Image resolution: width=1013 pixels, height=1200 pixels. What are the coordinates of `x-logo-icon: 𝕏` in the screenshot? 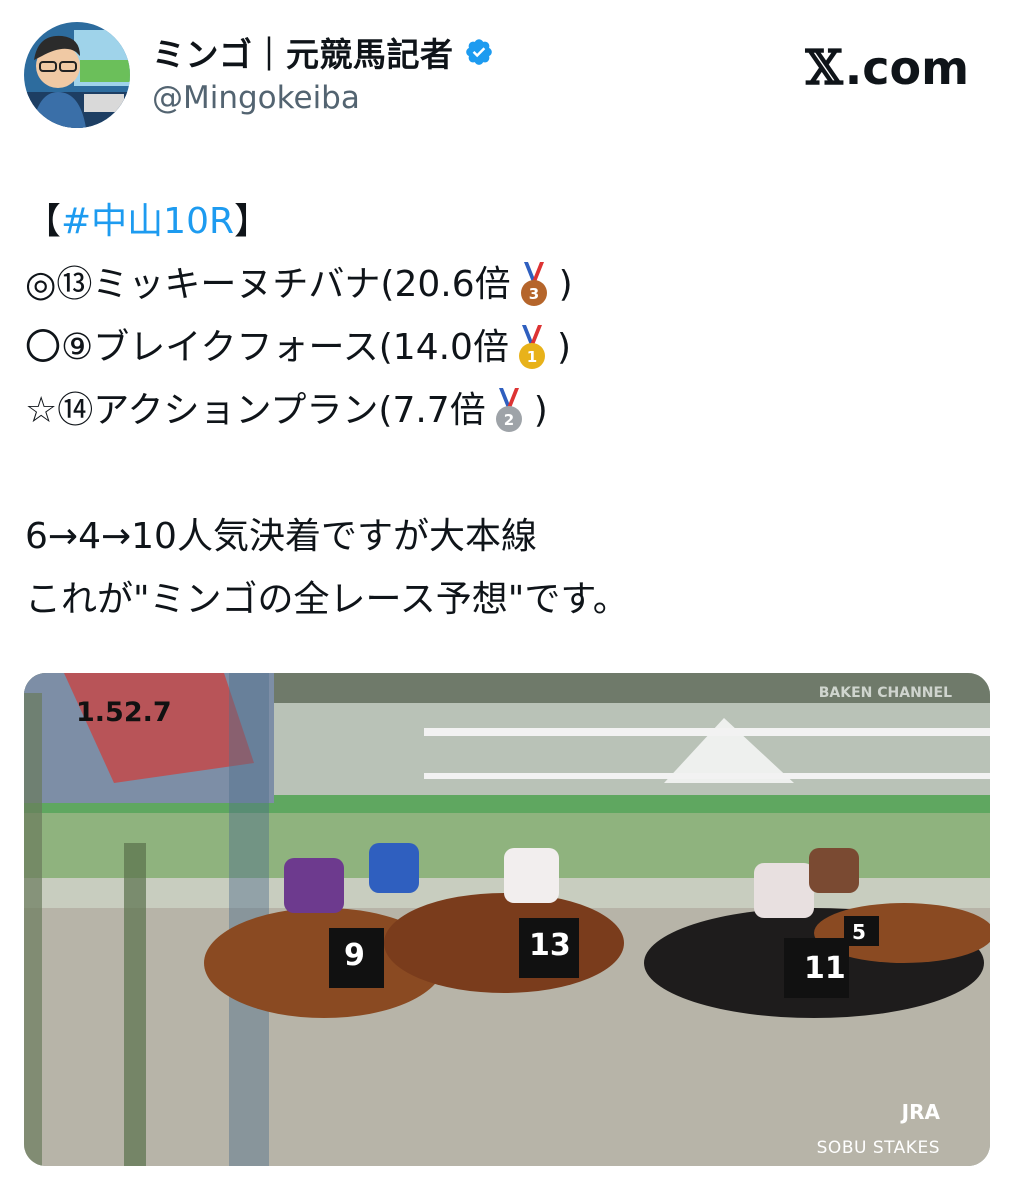 It's located at (824, 68).